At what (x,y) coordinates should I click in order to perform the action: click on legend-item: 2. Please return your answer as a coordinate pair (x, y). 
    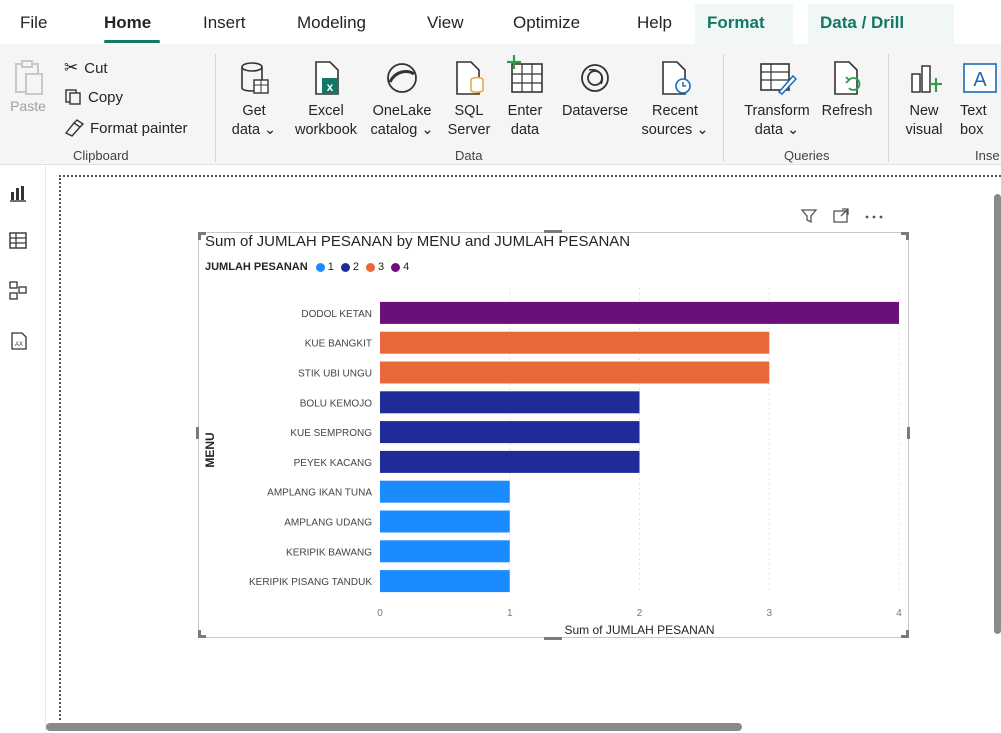
    Looking at the image, I should click on (349, 267).